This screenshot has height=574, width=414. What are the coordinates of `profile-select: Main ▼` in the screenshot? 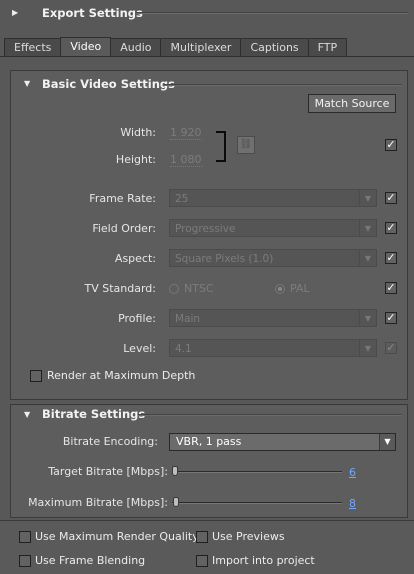 It's located at (273, 318).